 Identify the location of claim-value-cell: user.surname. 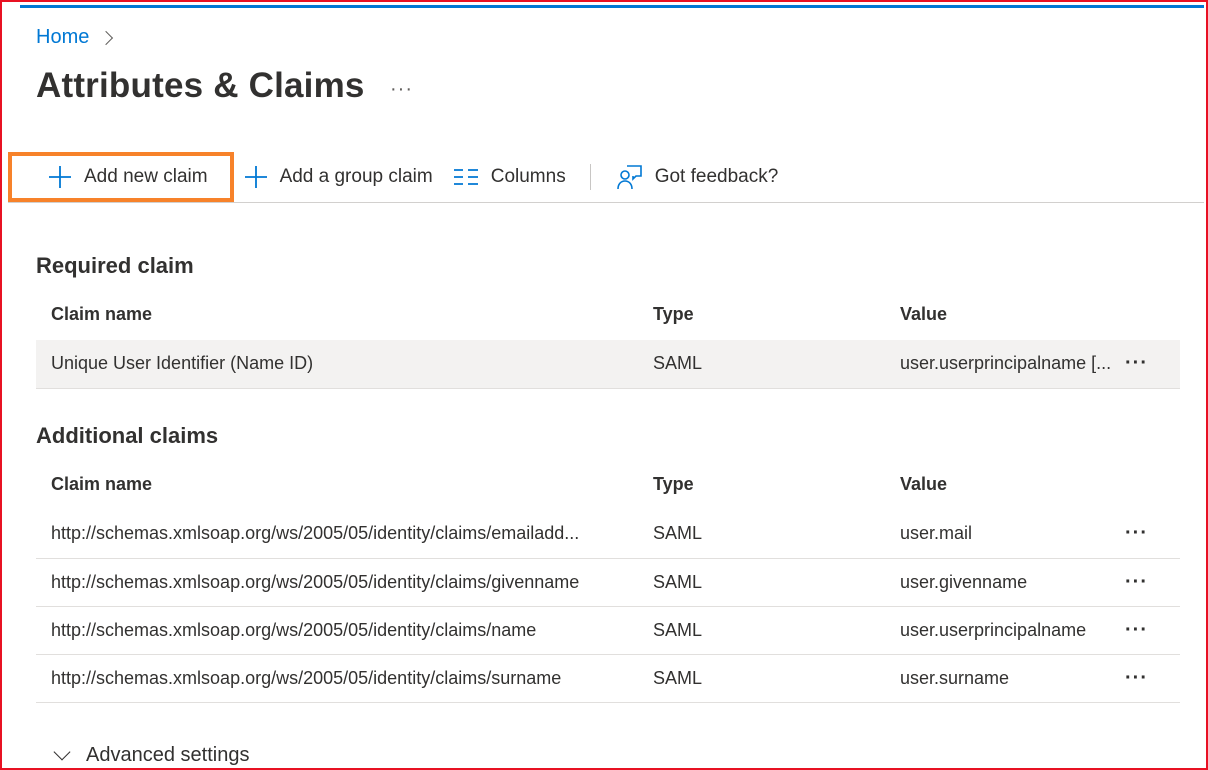
(1005, 678).